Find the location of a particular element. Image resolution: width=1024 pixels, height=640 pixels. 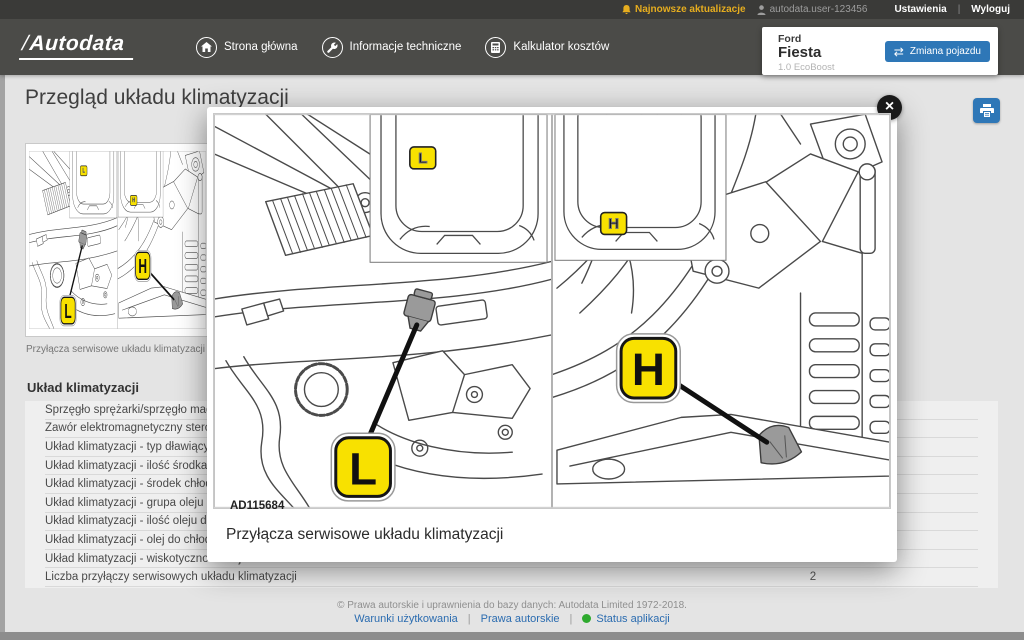

nav-item-cost-calculator: Kalkulator kosztów is located at coordinates (547, 47).